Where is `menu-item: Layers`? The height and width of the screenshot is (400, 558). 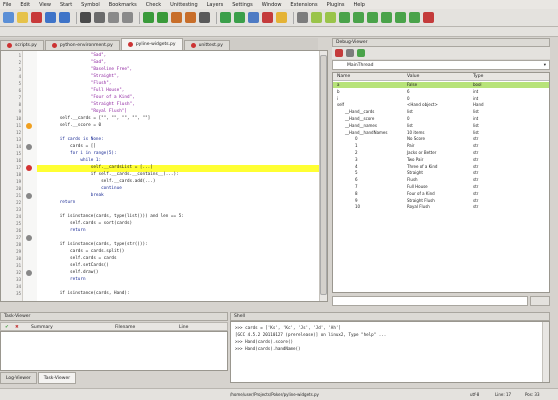 menu-item: Layers is located at coordinates (215, 5).